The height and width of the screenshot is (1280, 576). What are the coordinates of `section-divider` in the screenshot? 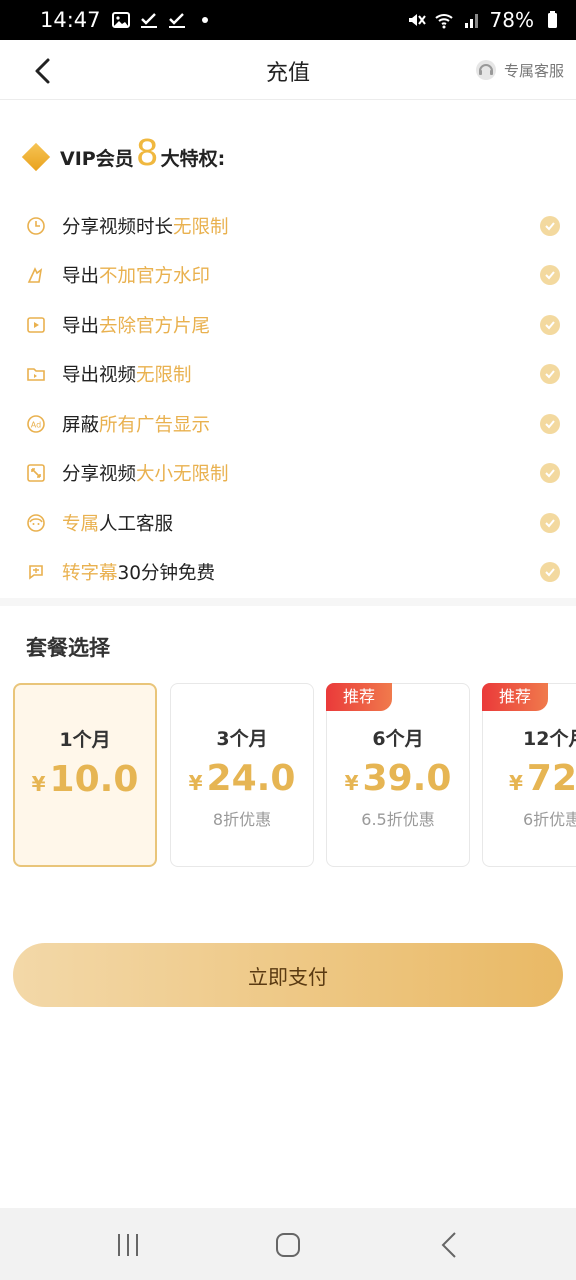 It's located at (288, 602).